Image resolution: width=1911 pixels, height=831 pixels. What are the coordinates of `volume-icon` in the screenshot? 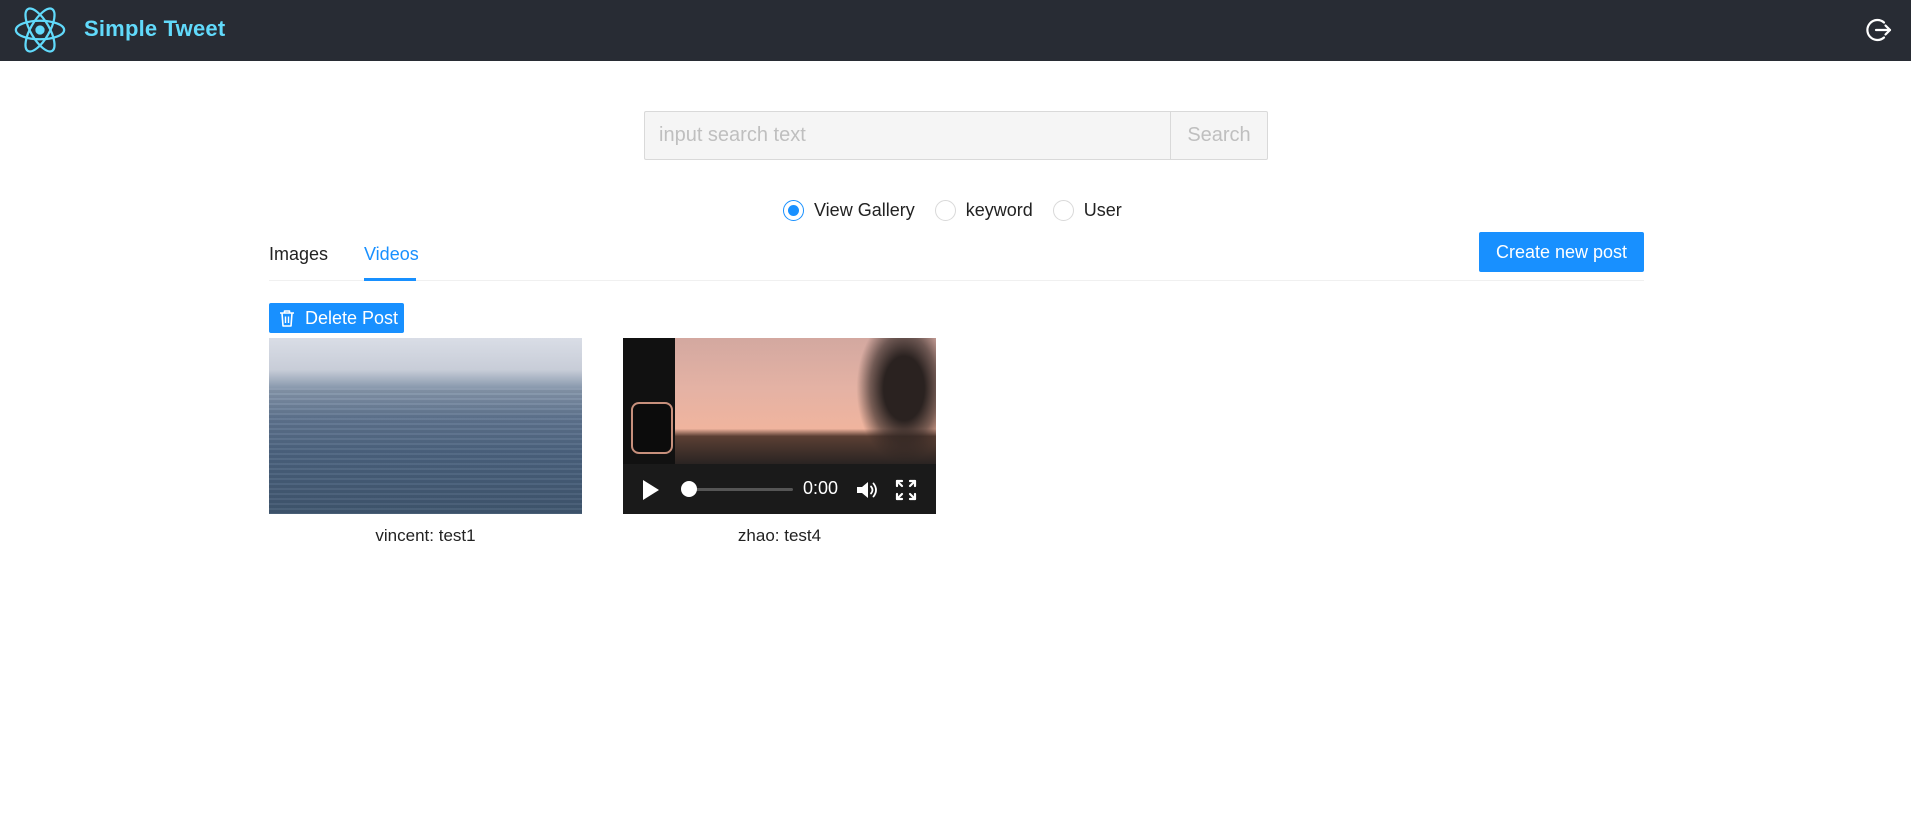 It's located at (867, 490).